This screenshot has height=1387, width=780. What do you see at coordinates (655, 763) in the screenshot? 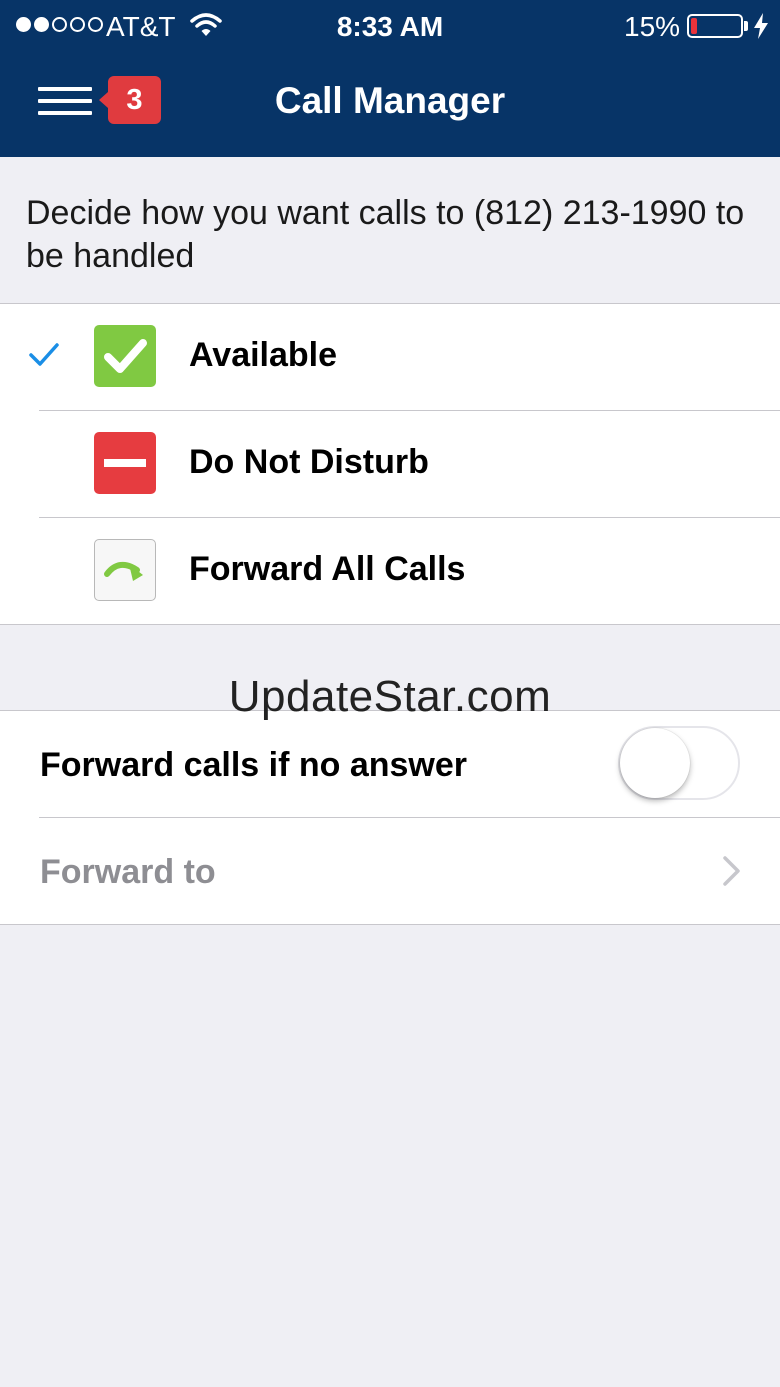
I see `toggle-knob` at bounding box center [655, 763].